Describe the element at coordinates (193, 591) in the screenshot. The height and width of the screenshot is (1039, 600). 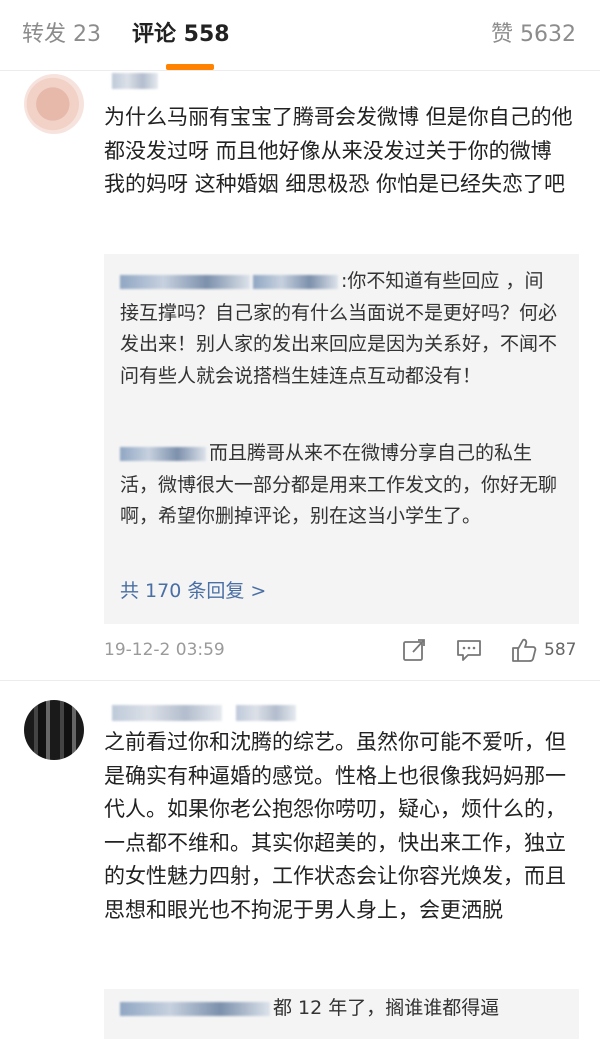
I see `more-replies-link: 共 170 条回复 >` at that location.